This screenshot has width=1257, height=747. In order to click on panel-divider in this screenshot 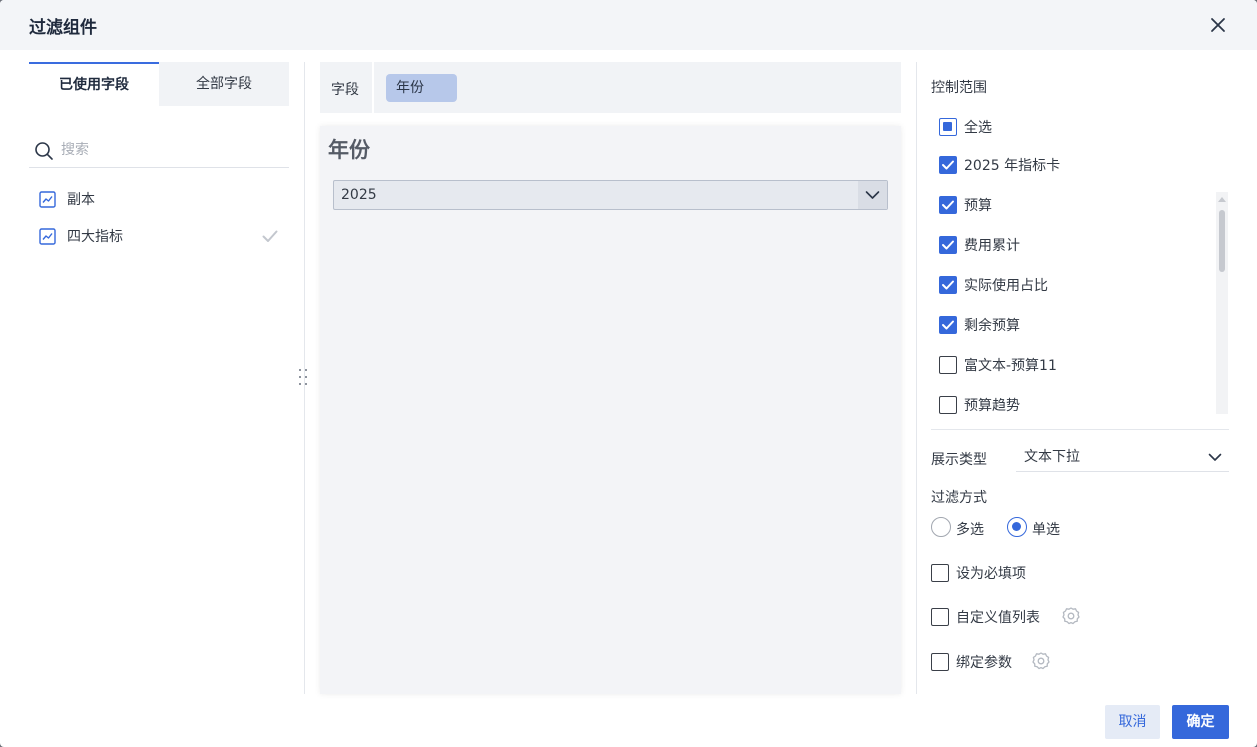, I will do `click(916, 378)`.